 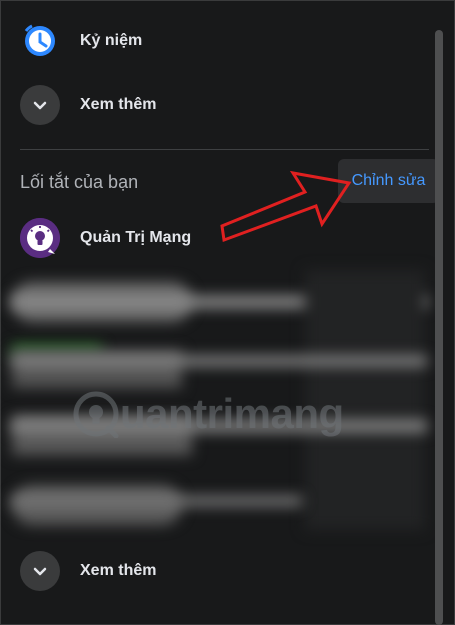 I want to click on watermark: uantrimang, so click(x=208, y=414).